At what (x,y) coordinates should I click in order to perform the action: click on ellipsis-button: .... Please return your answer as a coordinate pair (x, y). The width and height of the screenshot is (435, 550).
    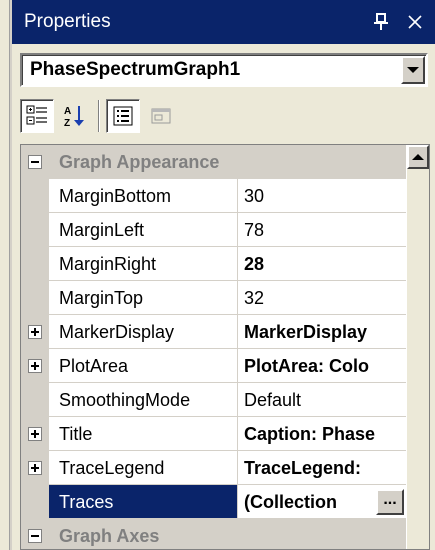
    Looking at the image, I should click on (390, 502).